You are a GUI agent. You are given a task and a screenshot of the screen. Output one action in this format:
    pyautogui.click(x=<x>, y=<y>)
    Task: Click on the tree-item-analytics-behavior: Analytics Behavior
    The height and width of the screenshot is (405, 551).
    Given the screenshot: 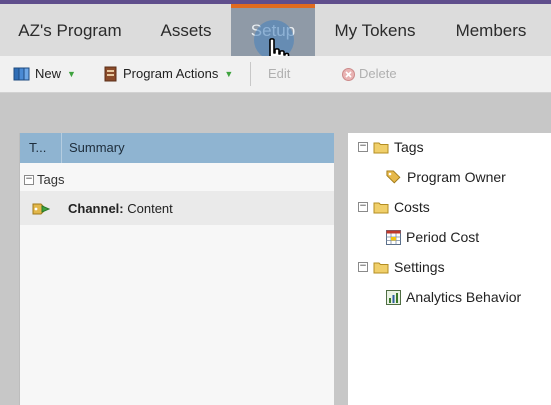 What is the action you would take?
    pyautogui.click(x=453, y=297)
    